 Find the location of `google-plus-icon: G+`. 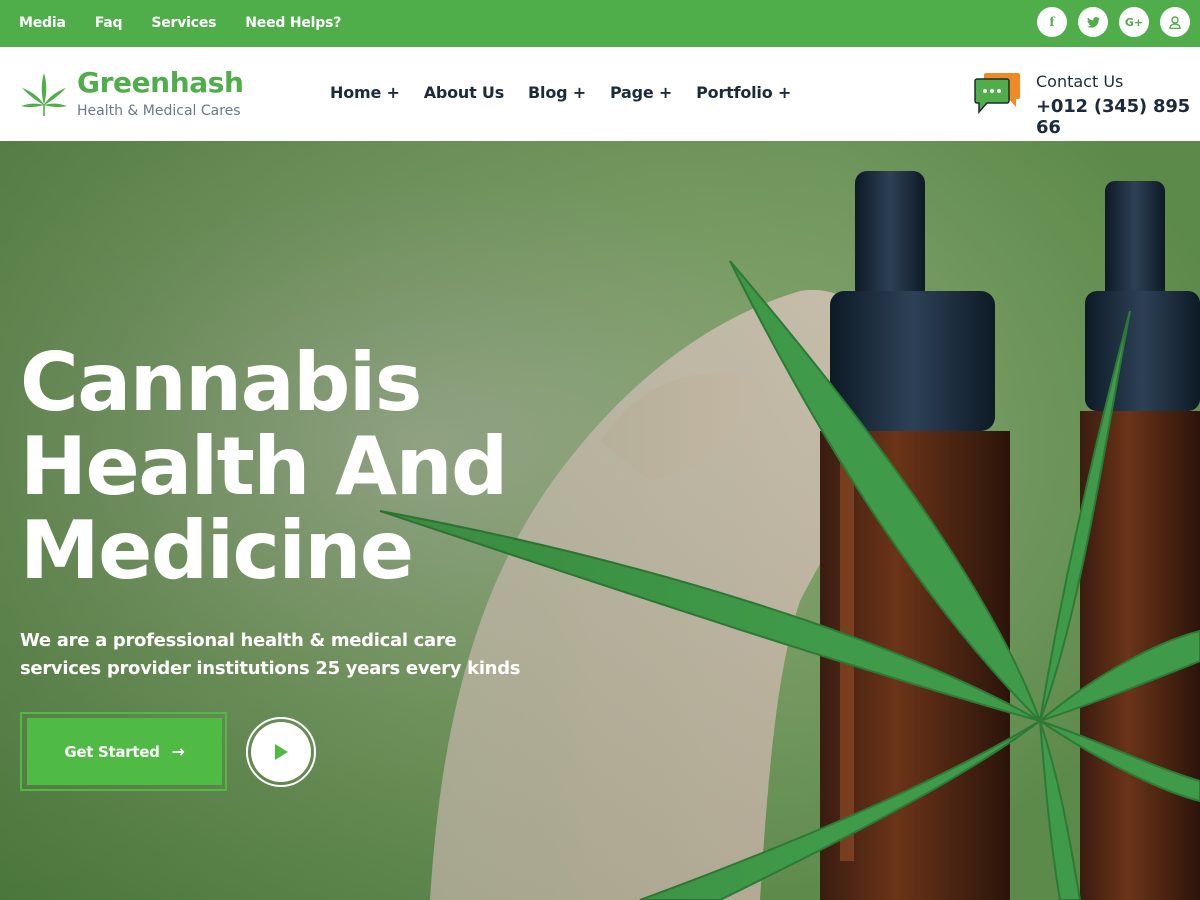

google-plus-icon: G+ is located at coordinates (1134, 22).